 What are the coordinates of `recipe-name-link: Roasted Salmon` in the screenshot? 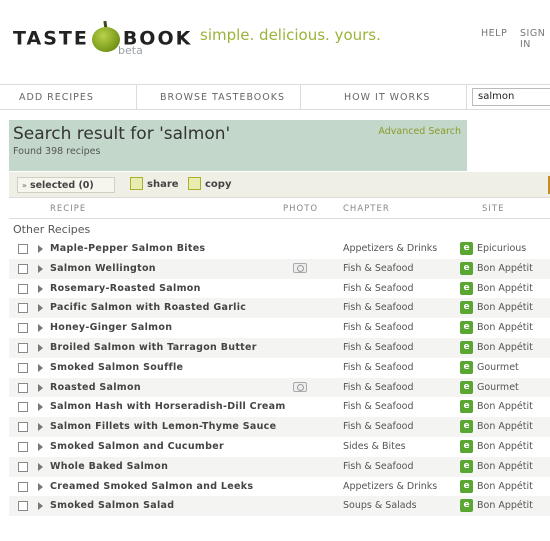 It's located at (95, 387).